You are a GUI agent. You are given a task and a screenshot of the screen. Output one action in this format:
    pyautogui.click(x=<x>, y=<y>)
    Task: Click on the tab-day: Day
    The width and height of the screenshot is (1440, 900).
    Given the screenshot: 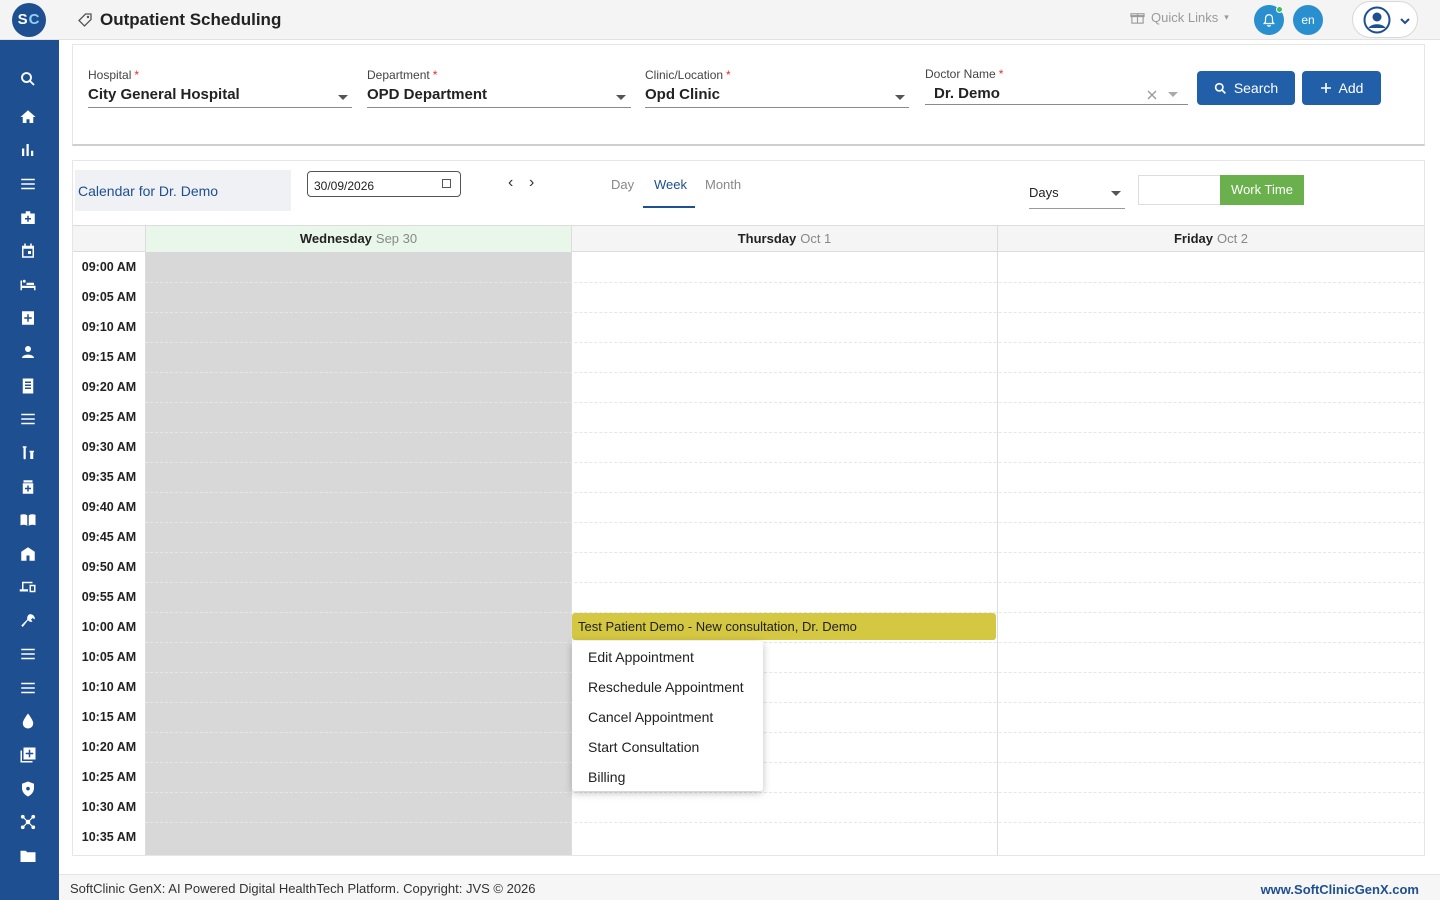 What is the action you would take?
    pyautogui.click(x=622, y=184)
    